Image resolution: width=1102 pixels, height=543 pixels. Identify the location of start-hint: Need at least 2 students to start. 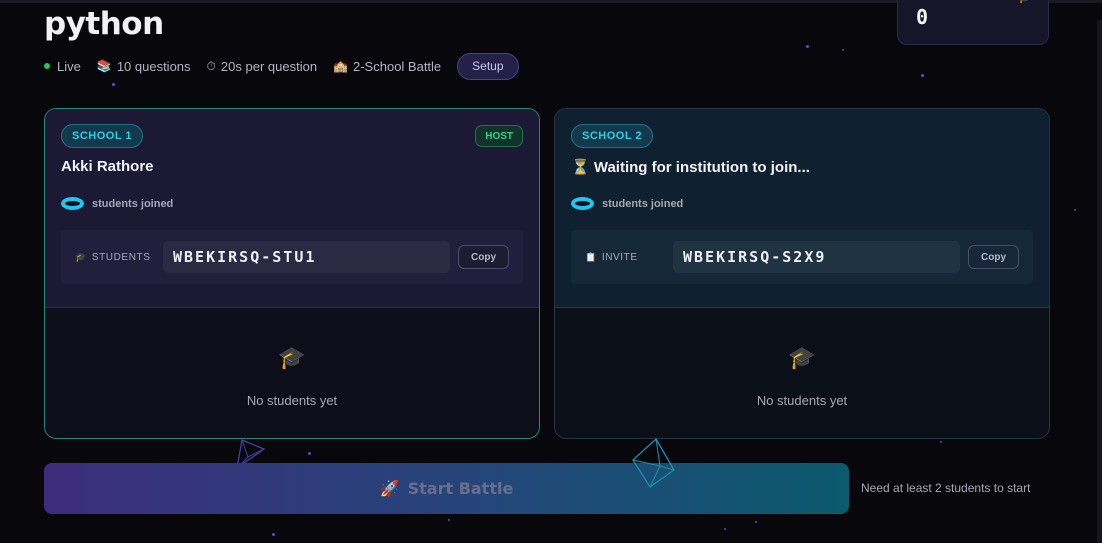
(946, 488).